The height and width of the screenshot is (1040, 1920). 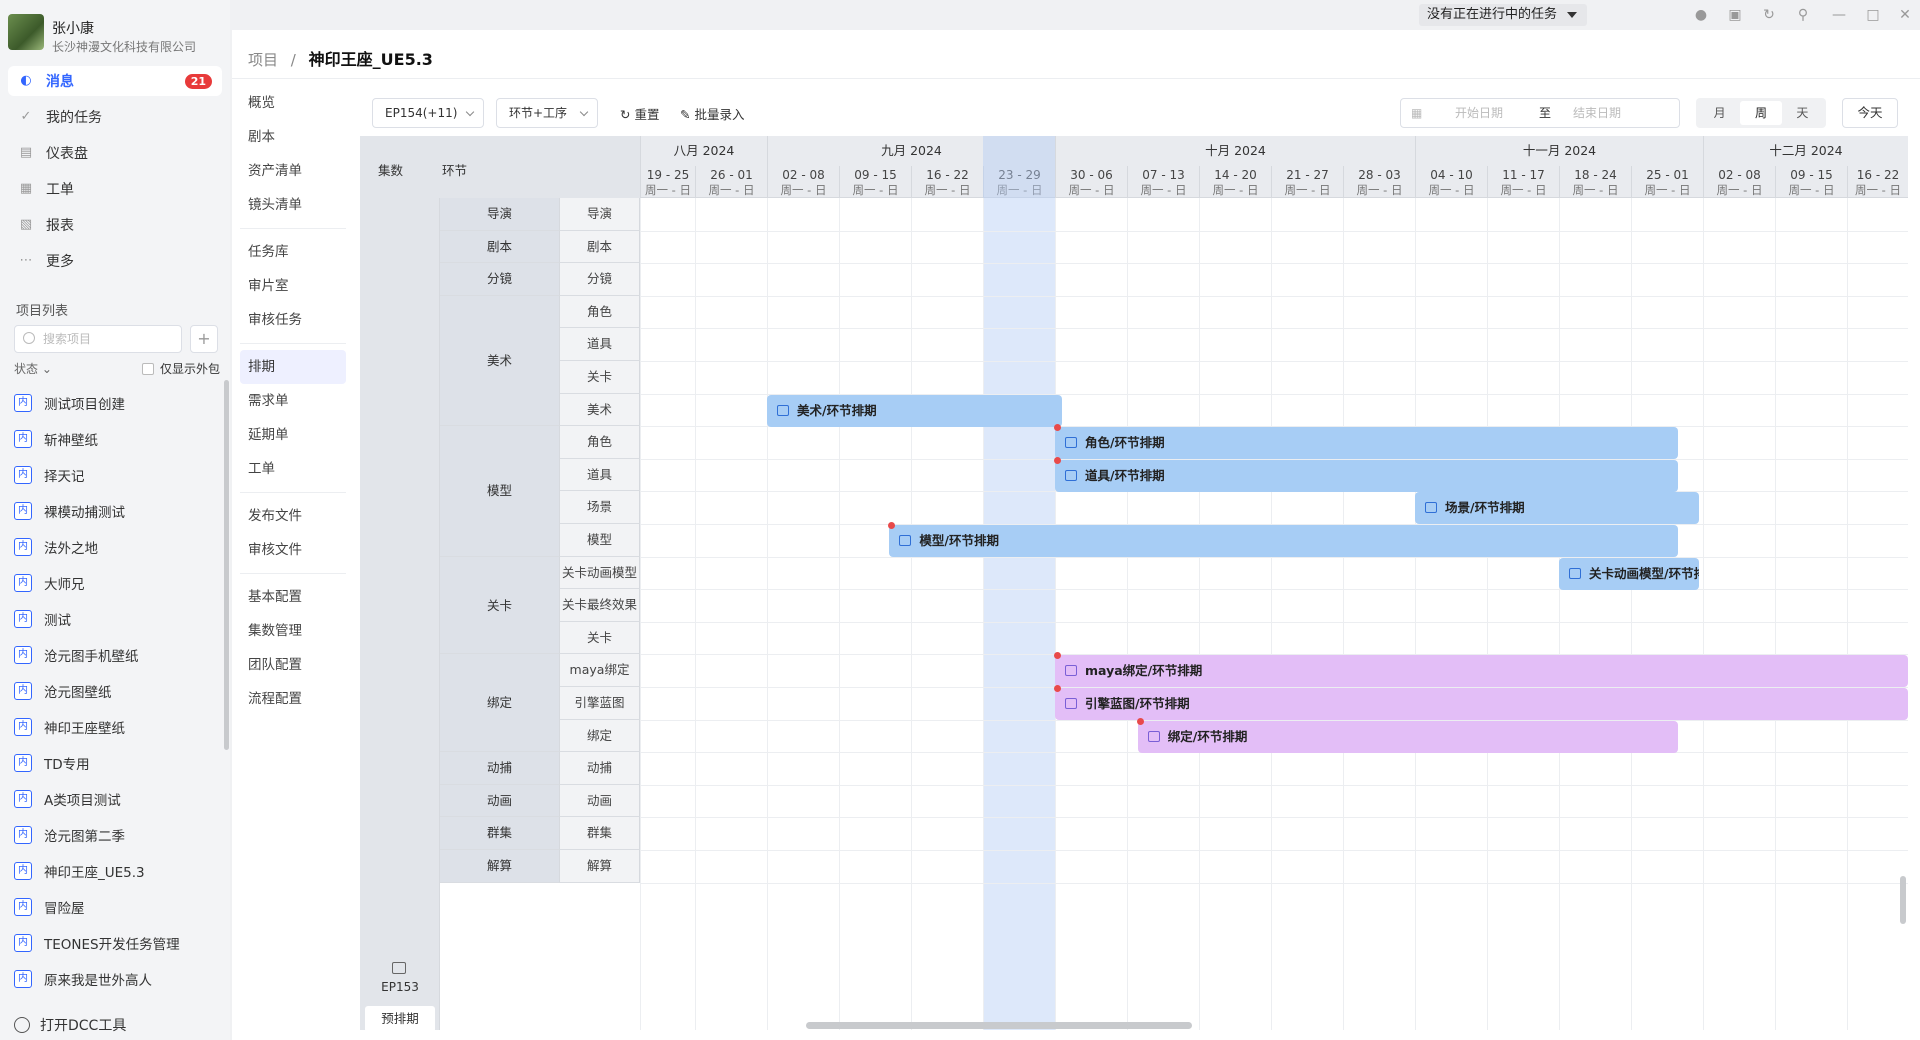 I want to click on subnav-item: 工单, so click(x=293, y=469).